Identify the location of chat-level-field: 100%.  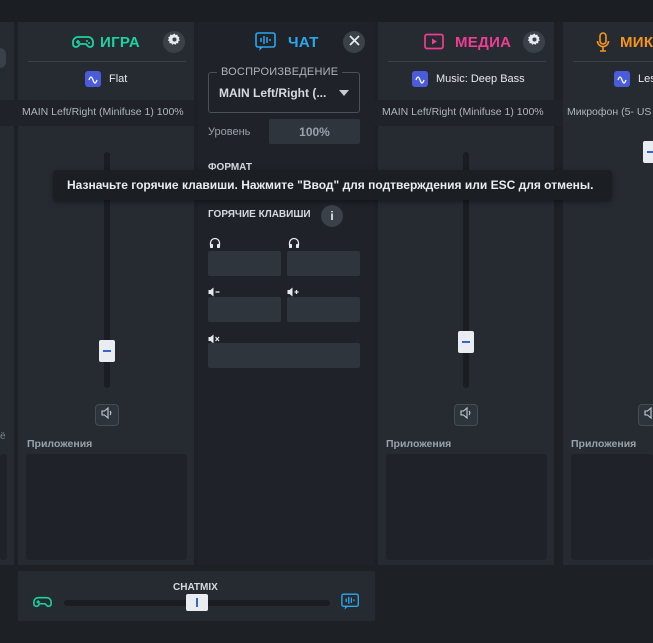
(314, 131).